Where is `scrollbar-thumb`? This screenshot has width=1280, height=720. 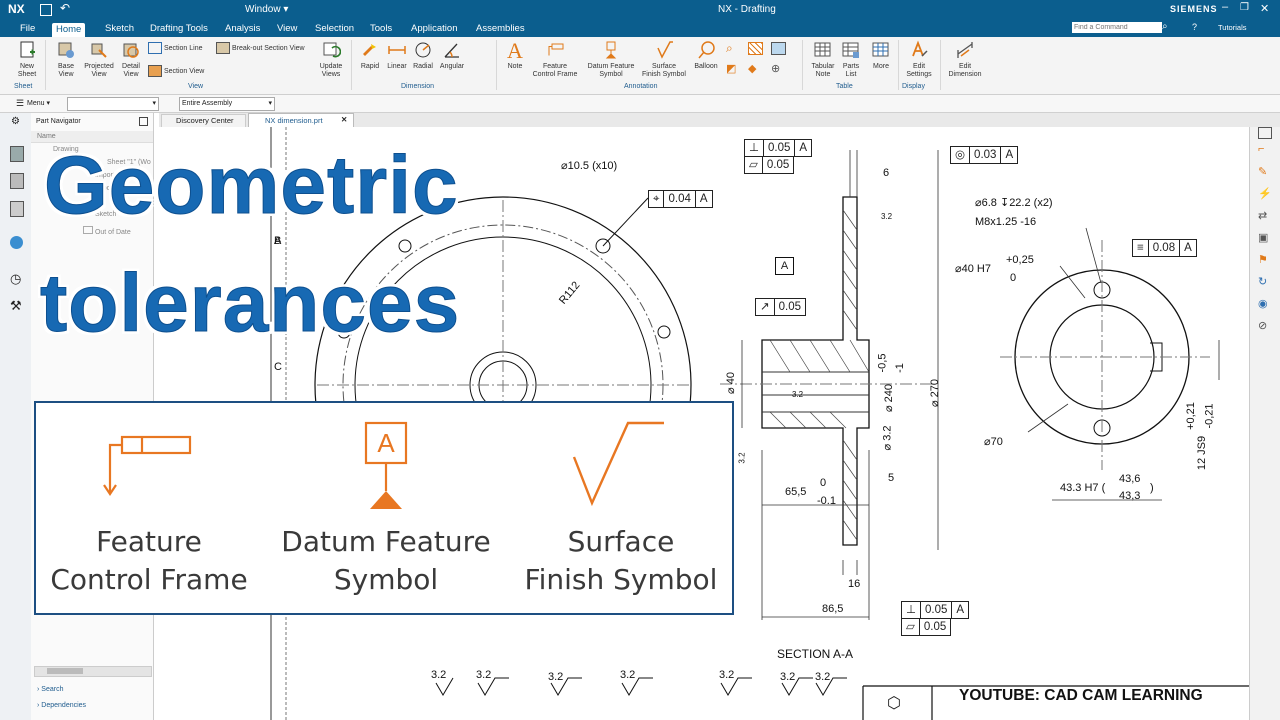 scrollbar-thumb is located at coordinates (65, 671).